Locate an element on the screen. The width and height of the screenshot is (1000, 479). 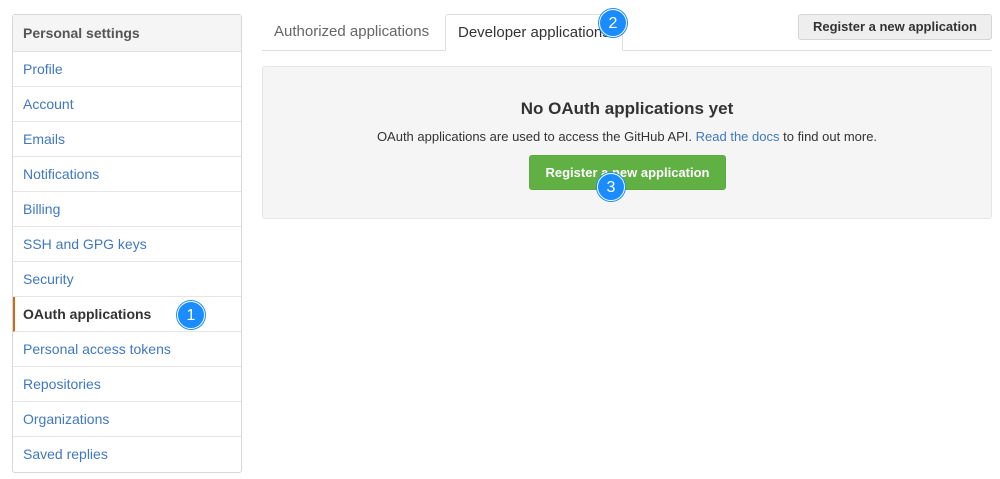
sidebar-item-ssh-gpg-keys: SSH and GPG keys is located at coordinates (127, 244).